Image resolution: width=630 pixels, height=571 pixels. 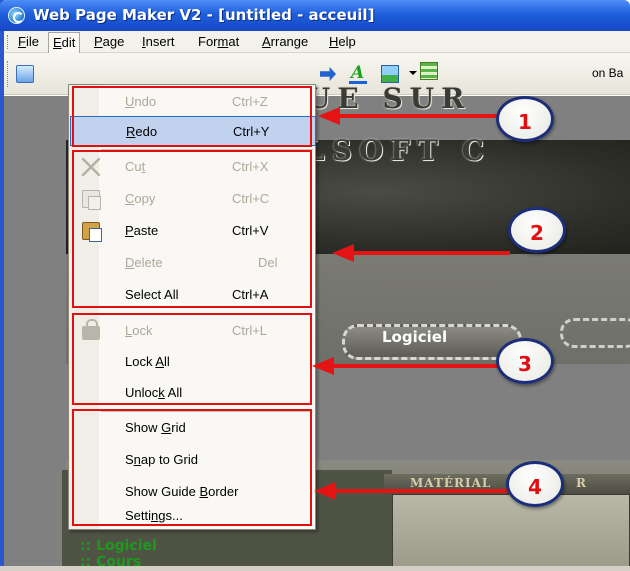 I want to click on callout-2: 2, so click(x=537, y=230).